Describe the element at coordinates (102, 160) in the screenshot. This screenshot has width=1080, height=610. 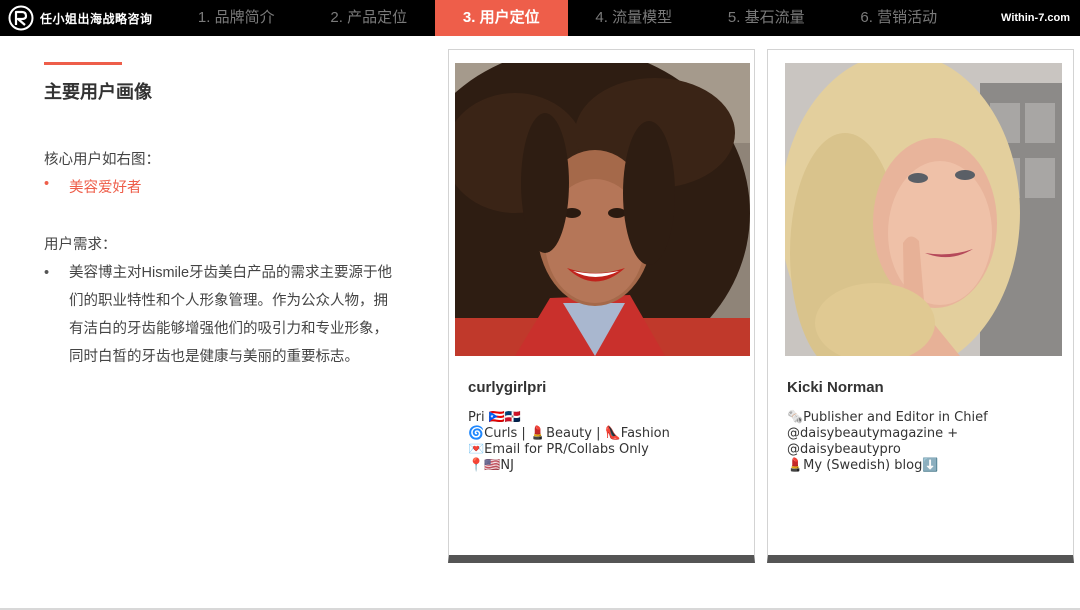
I see `core-user-label: 核心用户如右图：` at that location.